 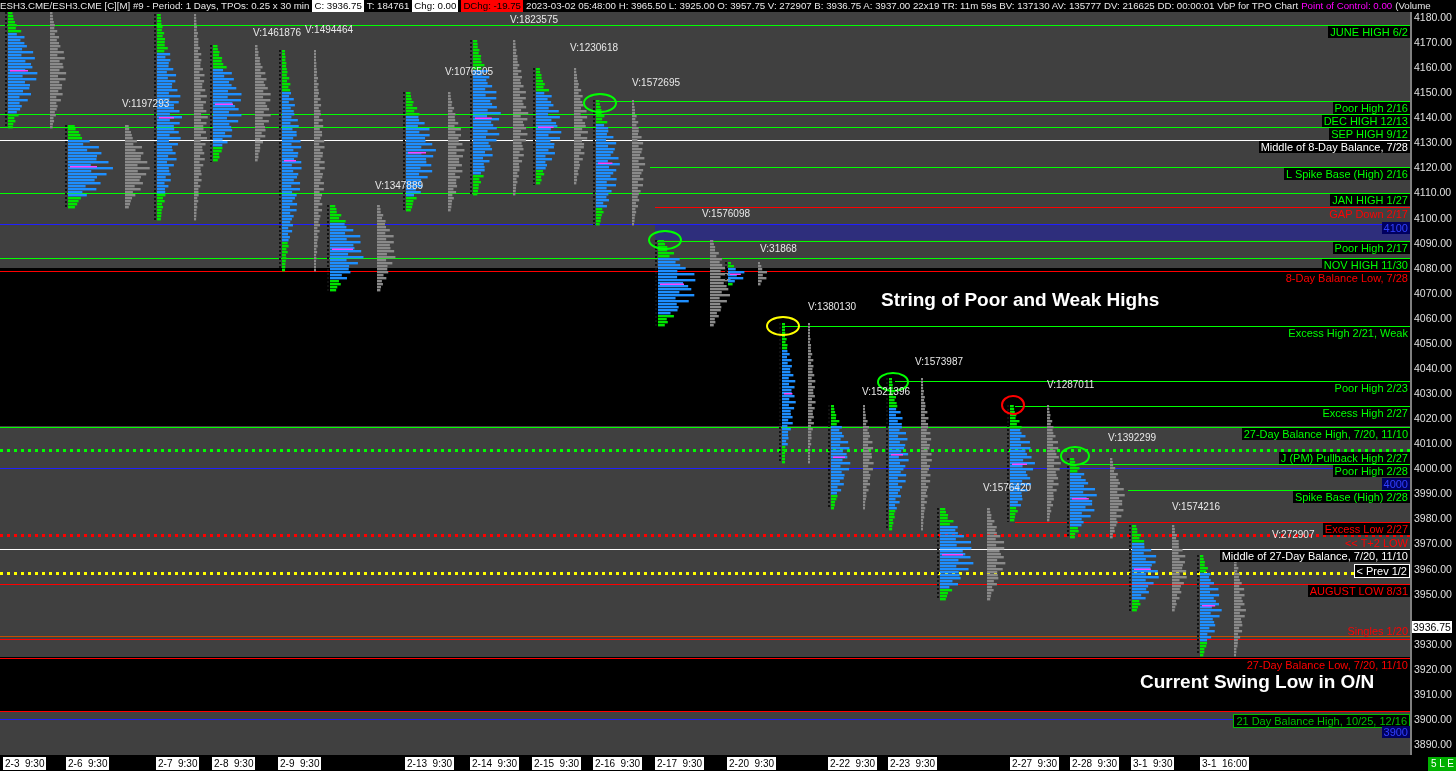 What do you see at coordinates (1368, 214) in the screenshot?
I see `level-label: GAP Down 2/17` at bounding box center [1368, 214].